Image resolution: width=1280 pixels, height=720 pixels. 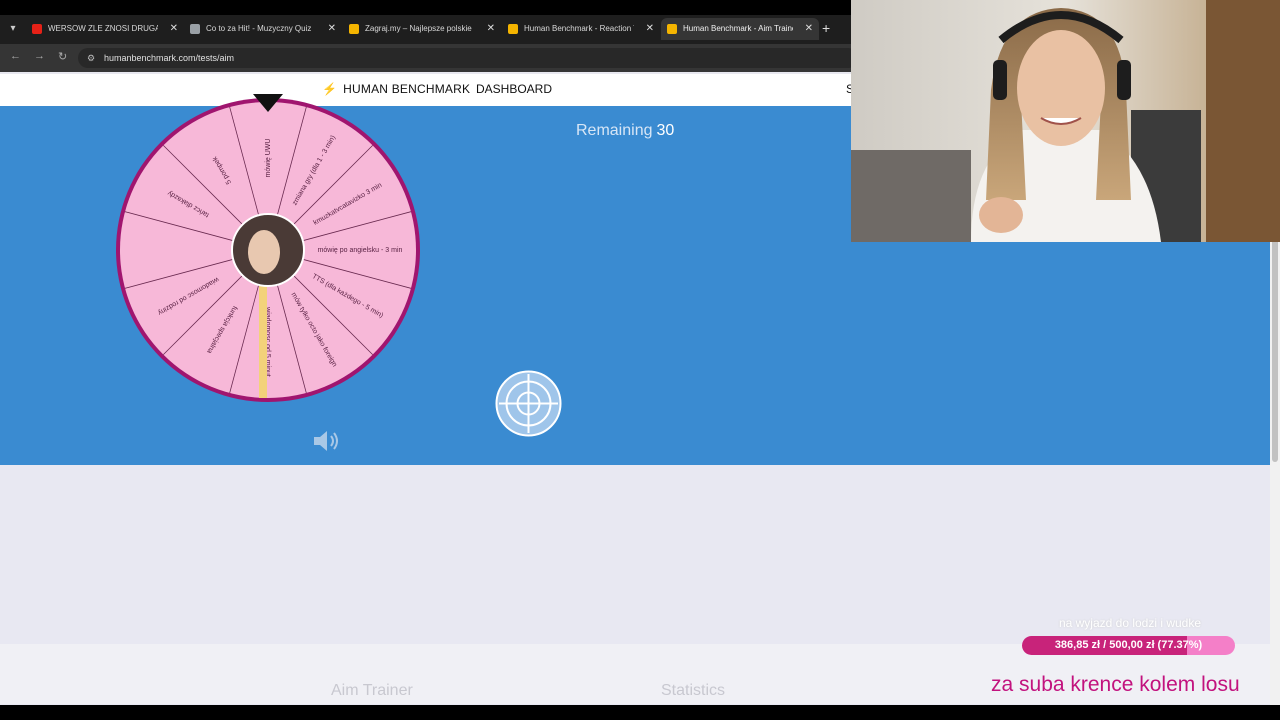 I want to click on browser-tab: Human Benchmark - Aim Traine ✕, so click(x=740, y=29).